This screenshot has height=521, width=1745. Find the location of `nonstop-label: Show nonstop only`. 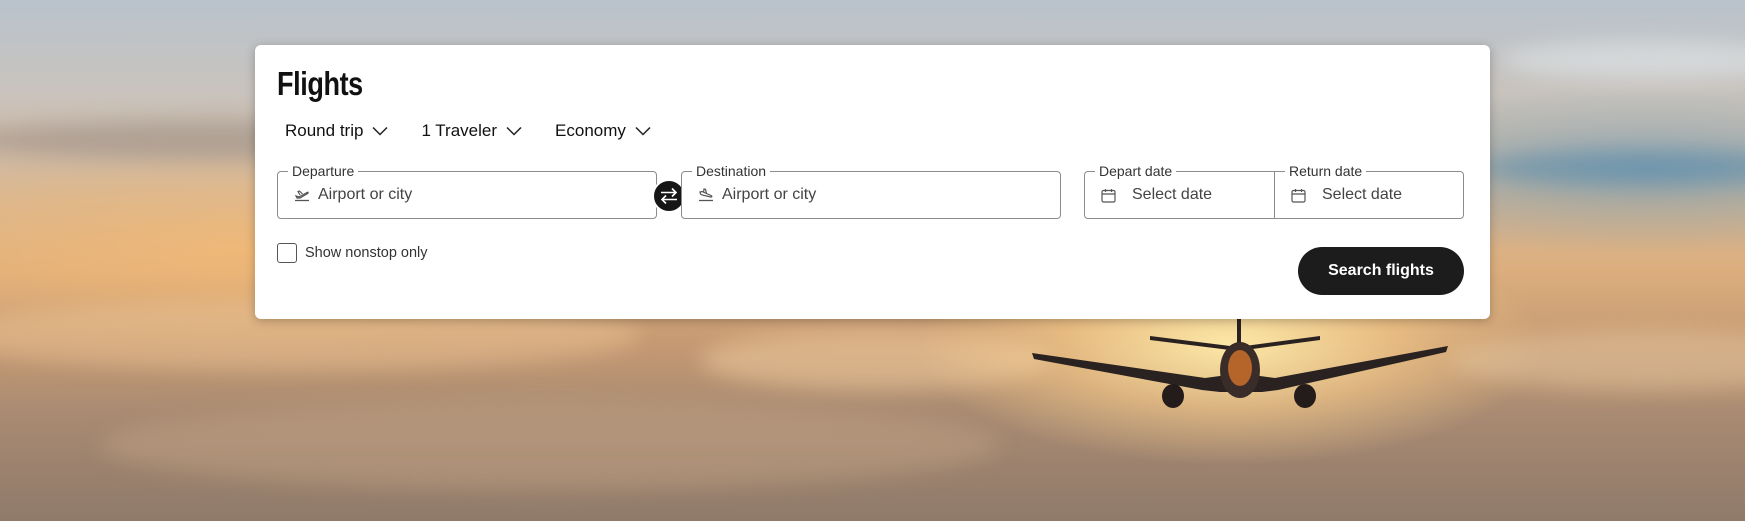

nonstop-label: Show nonstop only is located at coordinates (366, 253).